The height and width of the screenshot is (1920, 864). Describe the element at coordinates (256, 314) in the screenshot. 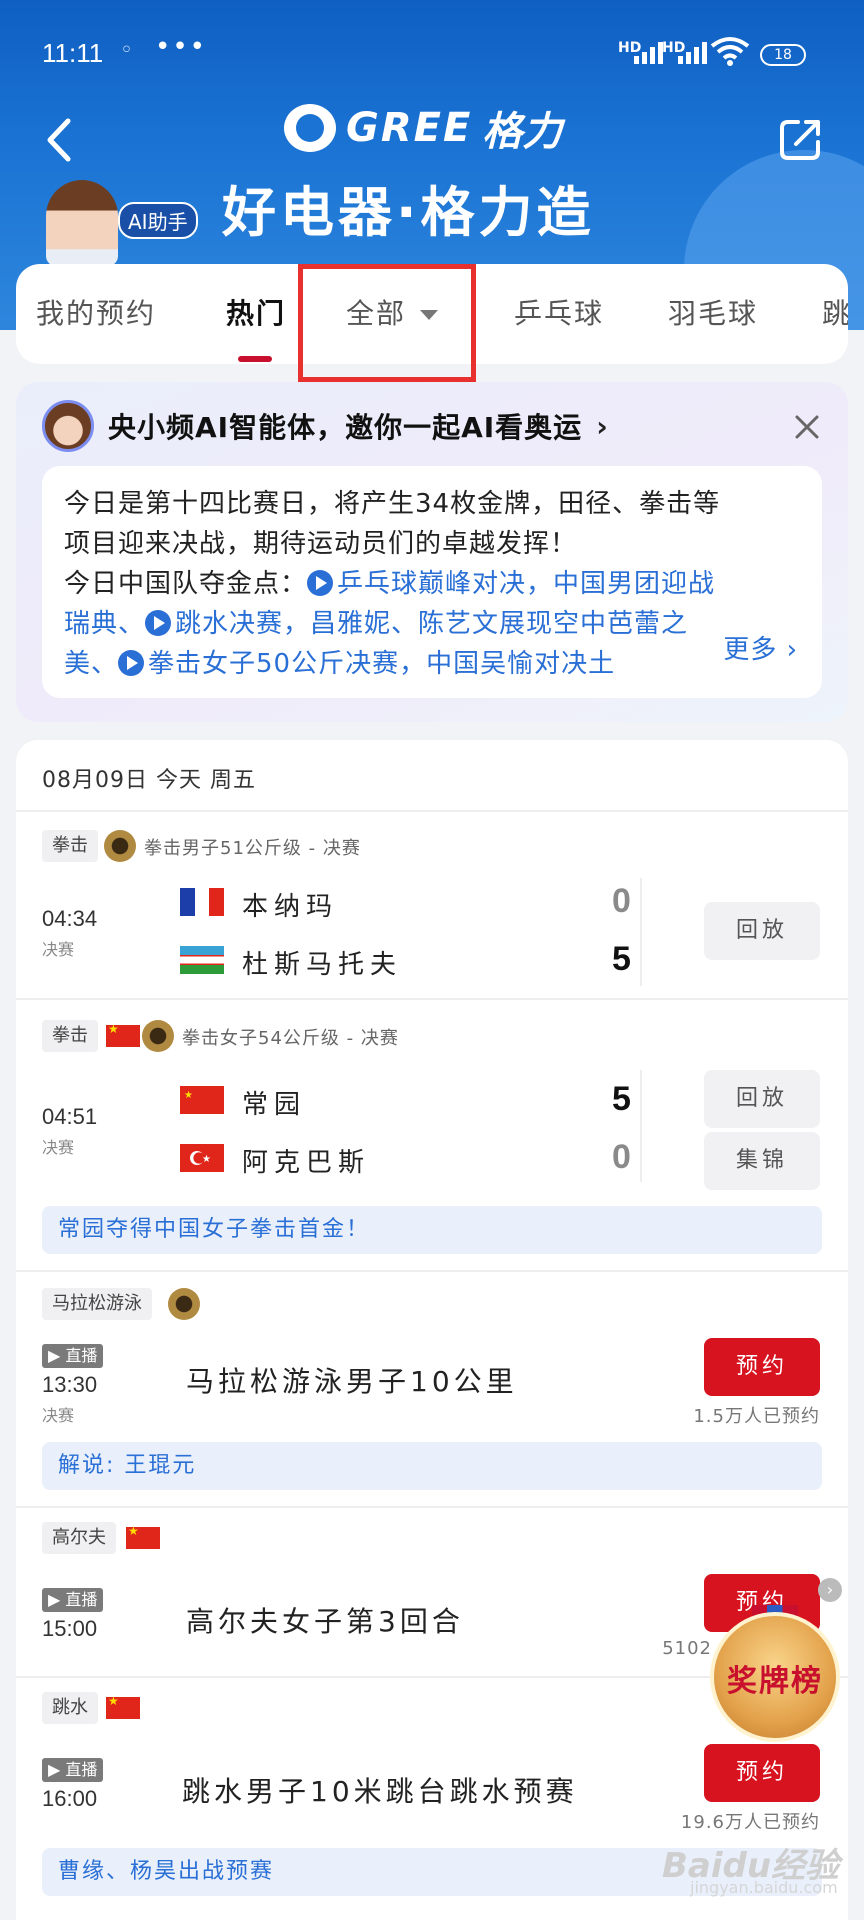

I see `tab-hot: 热门` at that location.